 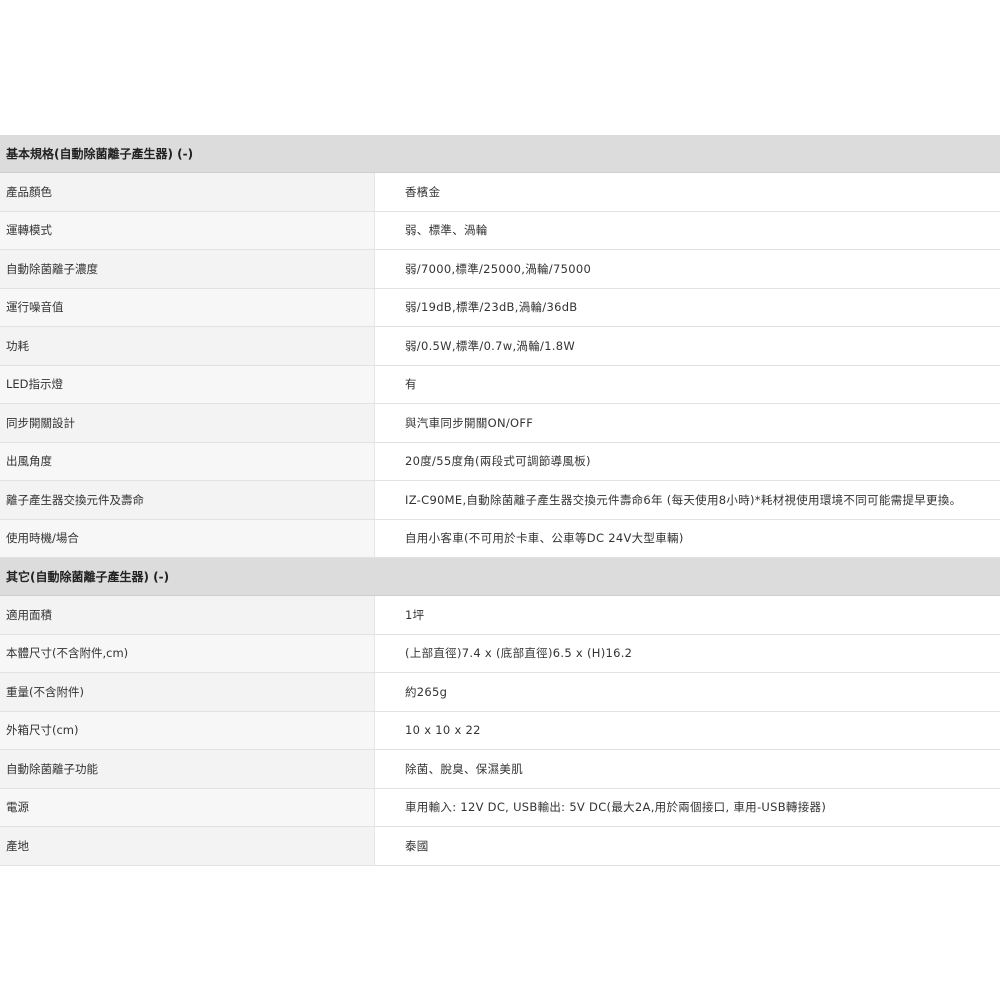 I want to click on table-row: 自動除菌離子功能 除菌、脫臭、保濕美肌, so click(x=500, y=769).